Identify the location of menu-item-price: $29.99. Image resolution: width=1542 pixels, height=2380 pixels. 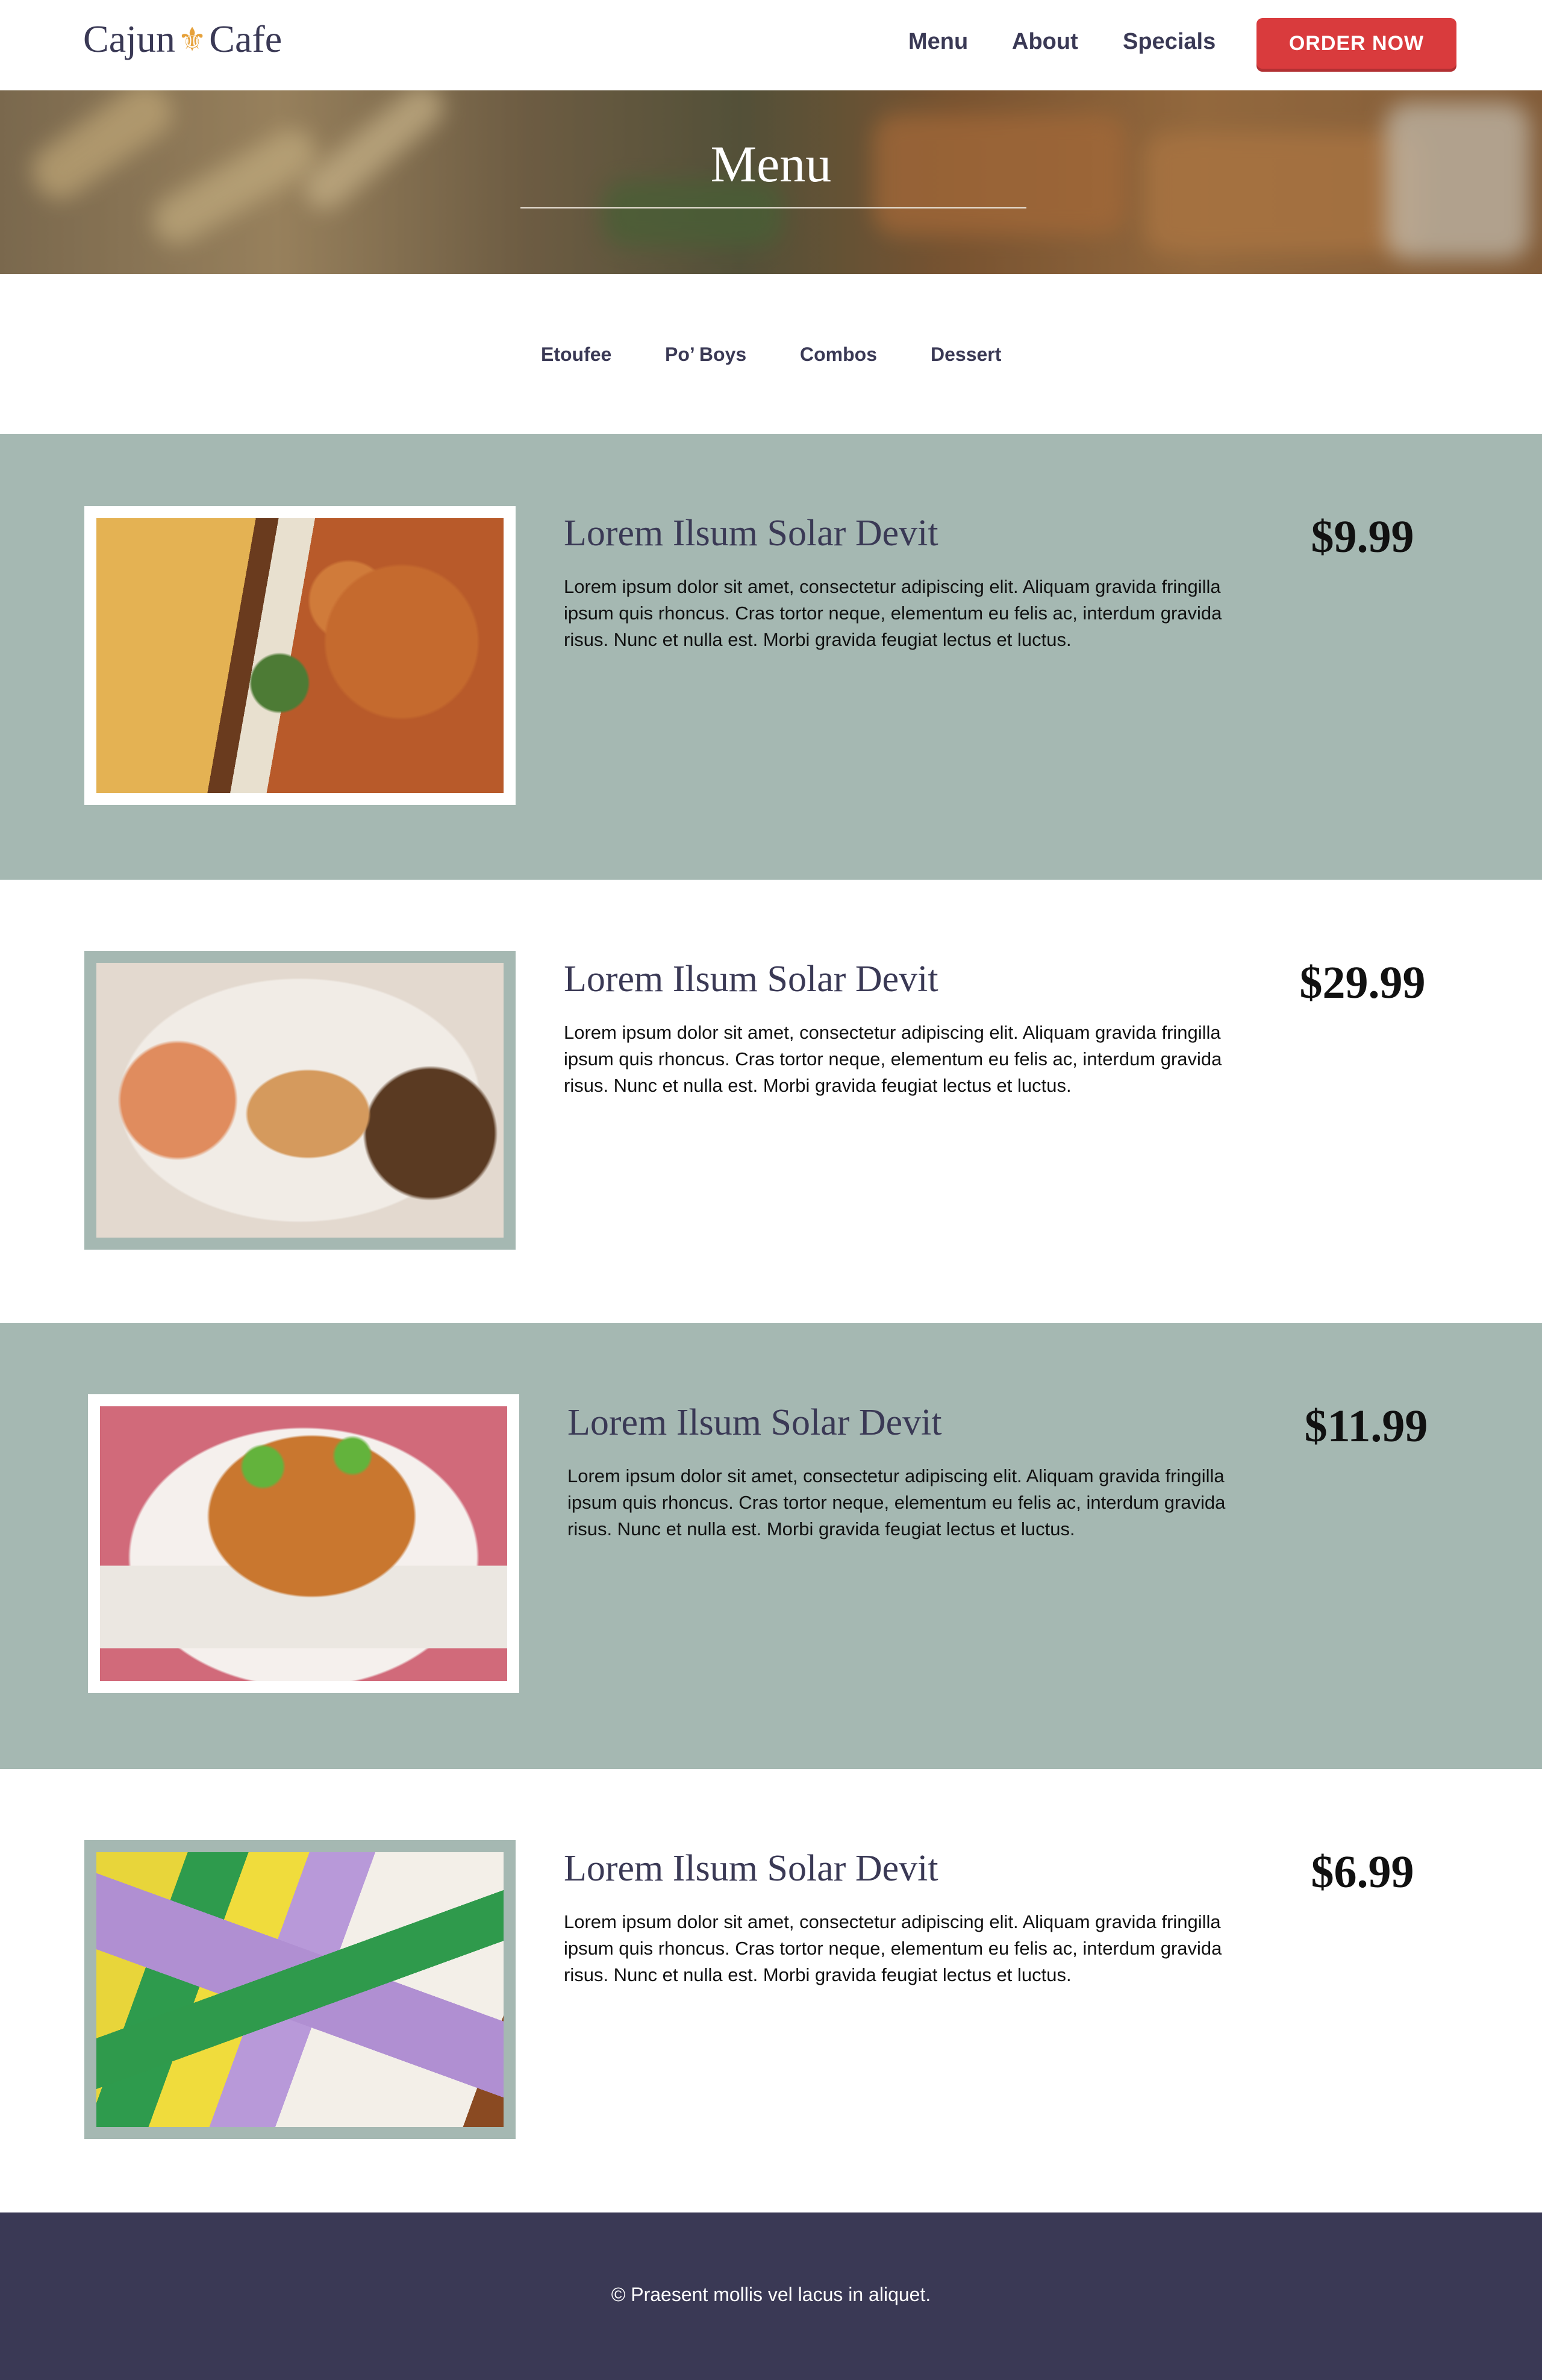
(1362, 983).